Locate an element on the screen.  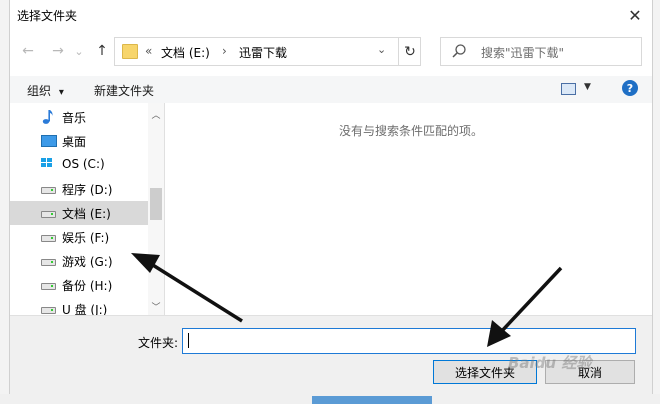
search-box: 搜索"迅雷下载" is located at coordinates (541, 51).